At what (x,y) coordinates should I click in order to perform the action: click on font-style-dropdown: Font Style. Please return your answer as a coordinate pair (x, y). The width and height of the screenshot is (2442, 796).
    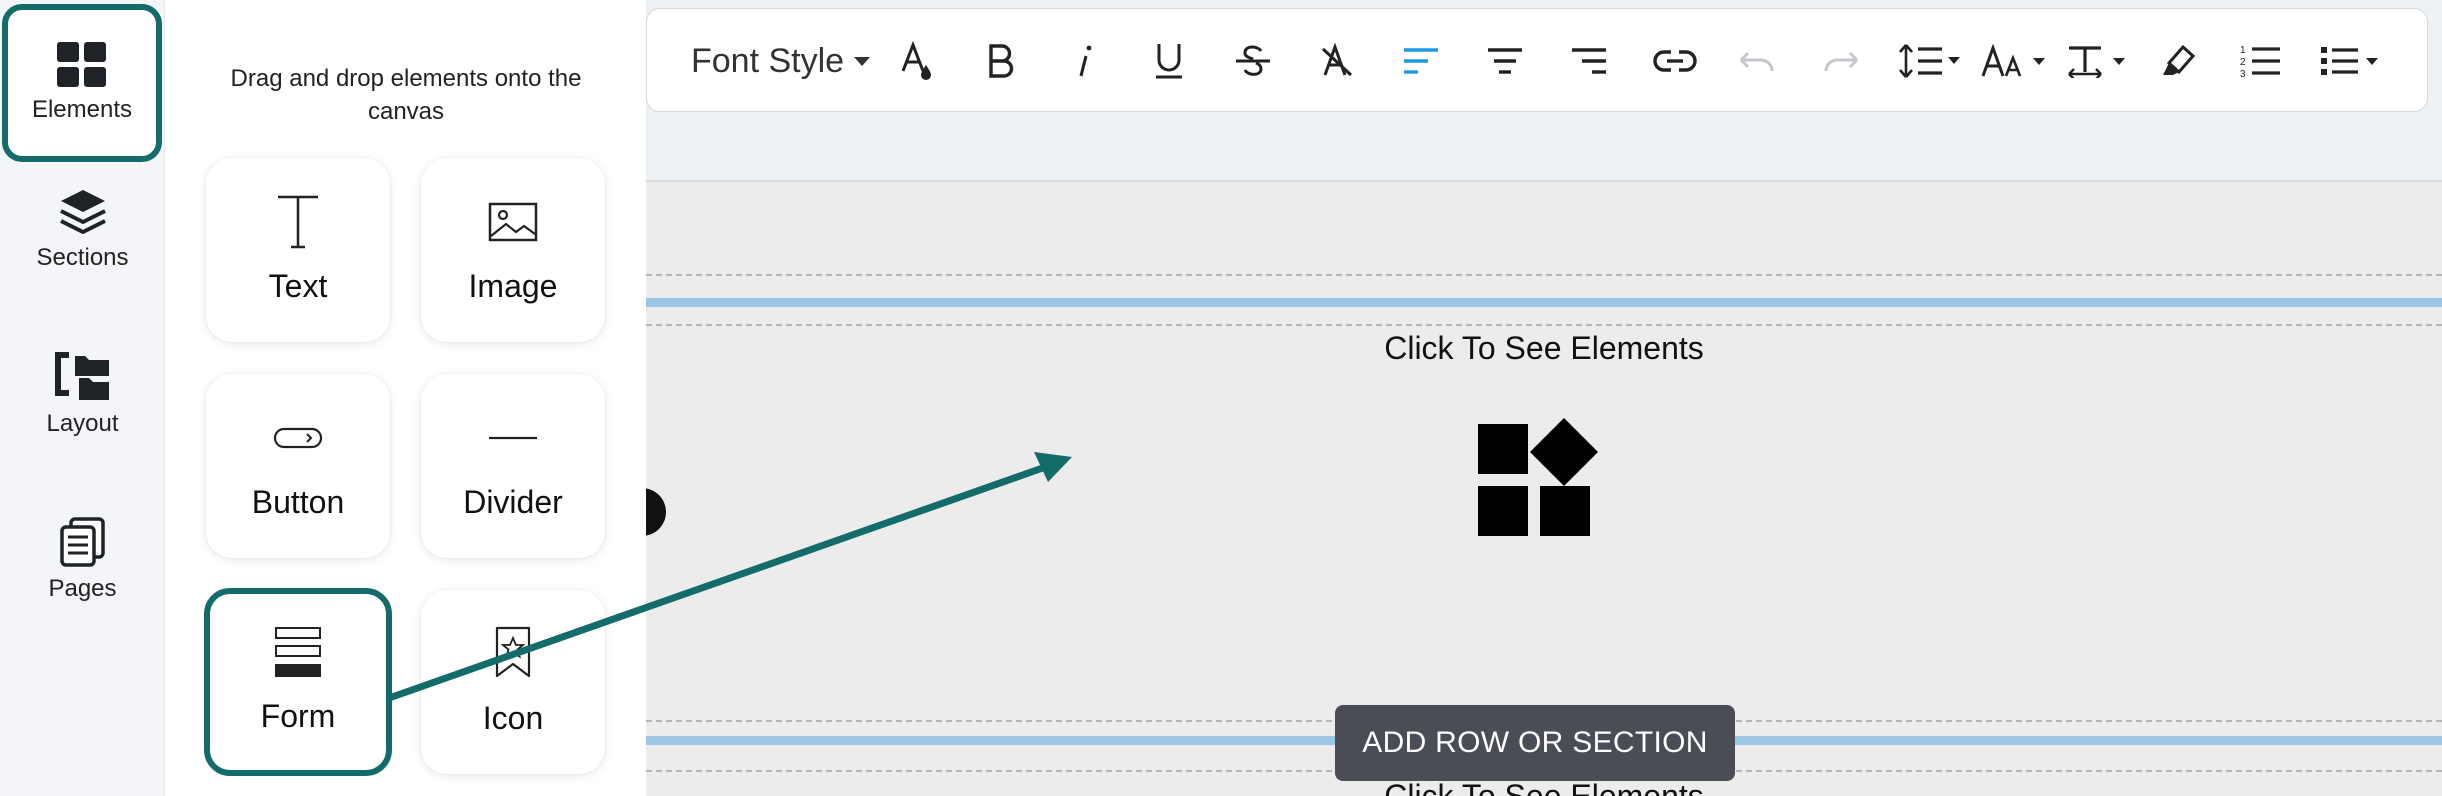
    Looking at the image, I should click on (781, 61).